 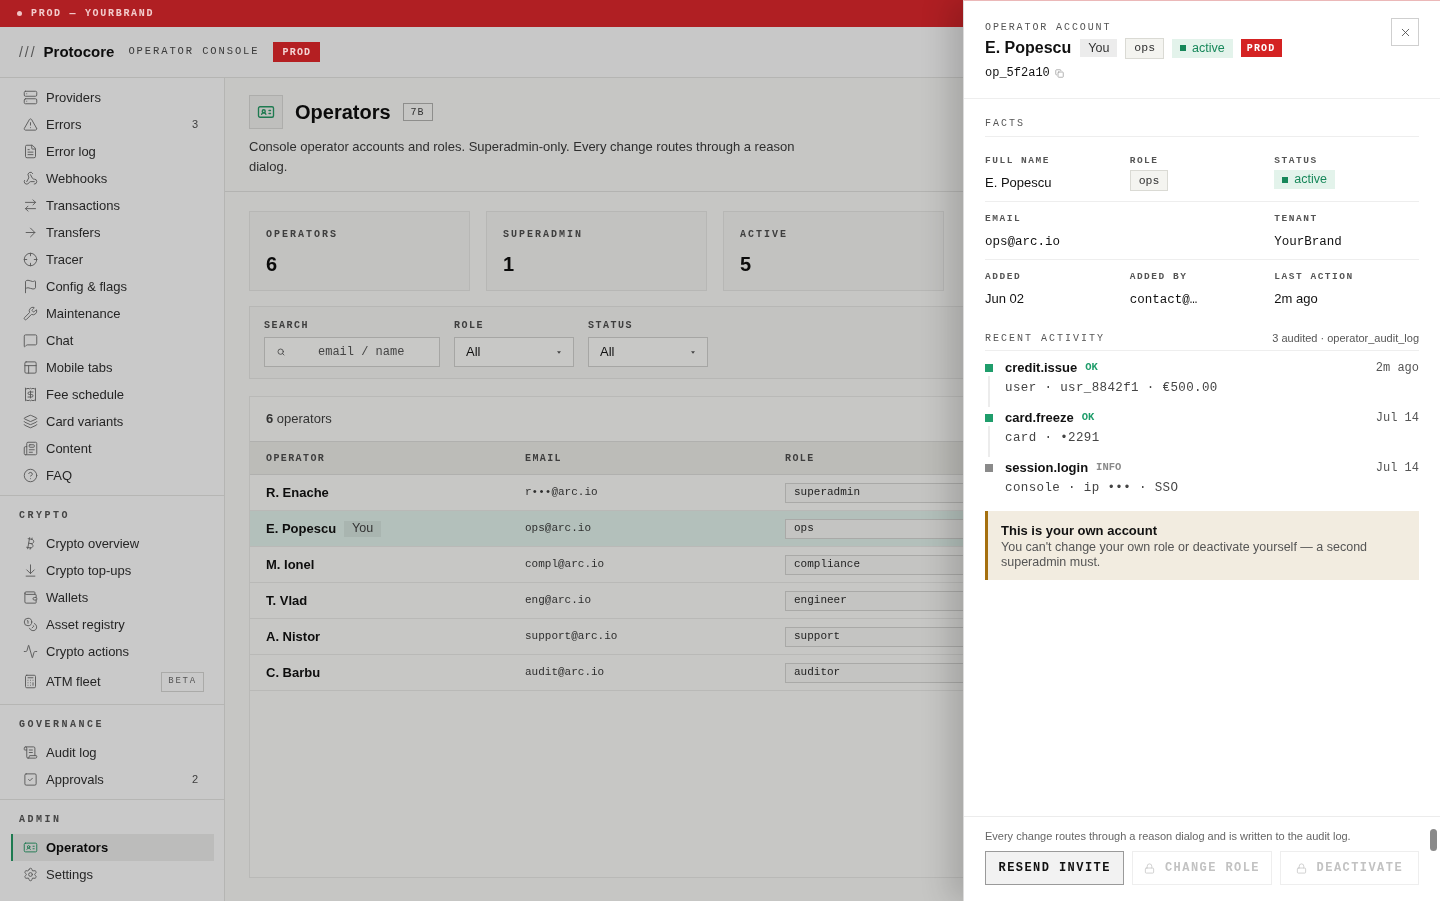 I want to click on role-chip: auditor, so click(x=874, y=672).